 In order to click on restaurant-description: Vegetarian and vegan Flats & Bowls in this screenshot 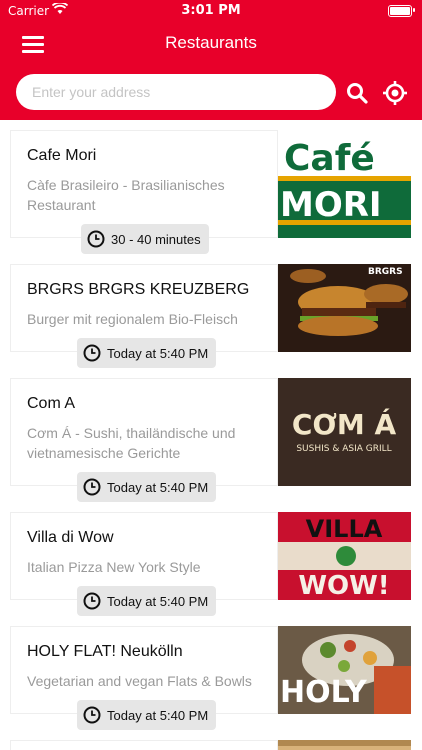, I will do `click(139, 681)`.